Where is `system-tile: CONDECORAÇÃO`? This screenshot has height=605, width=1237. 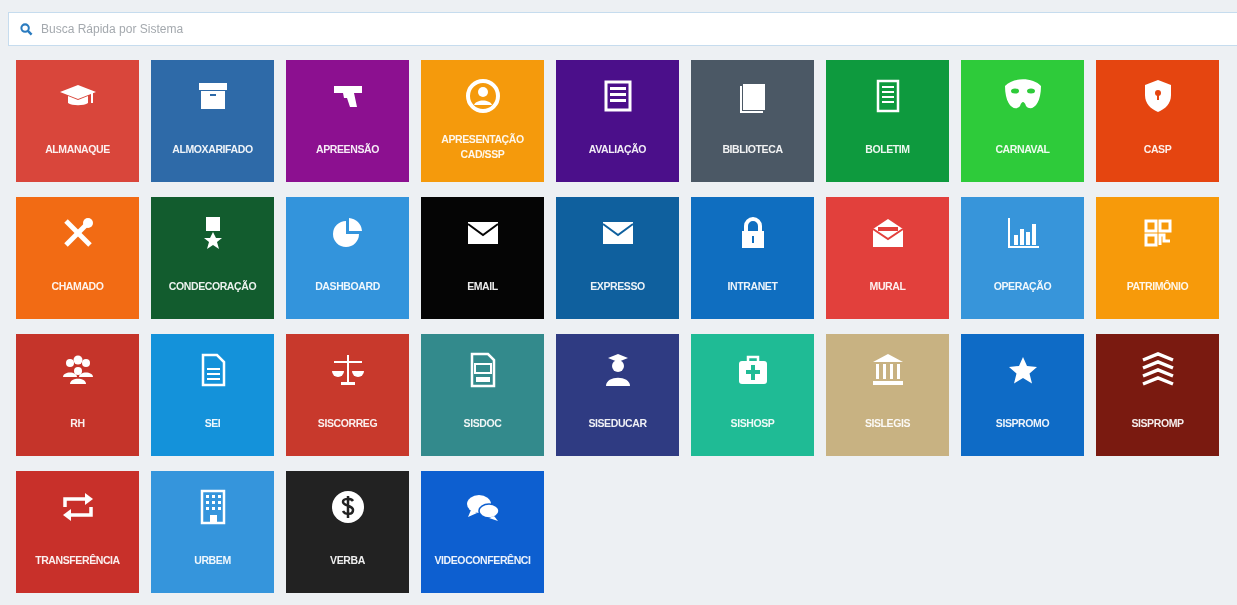
system-tile: CONDECORAÇÃO is located at coordinates (212, 258).